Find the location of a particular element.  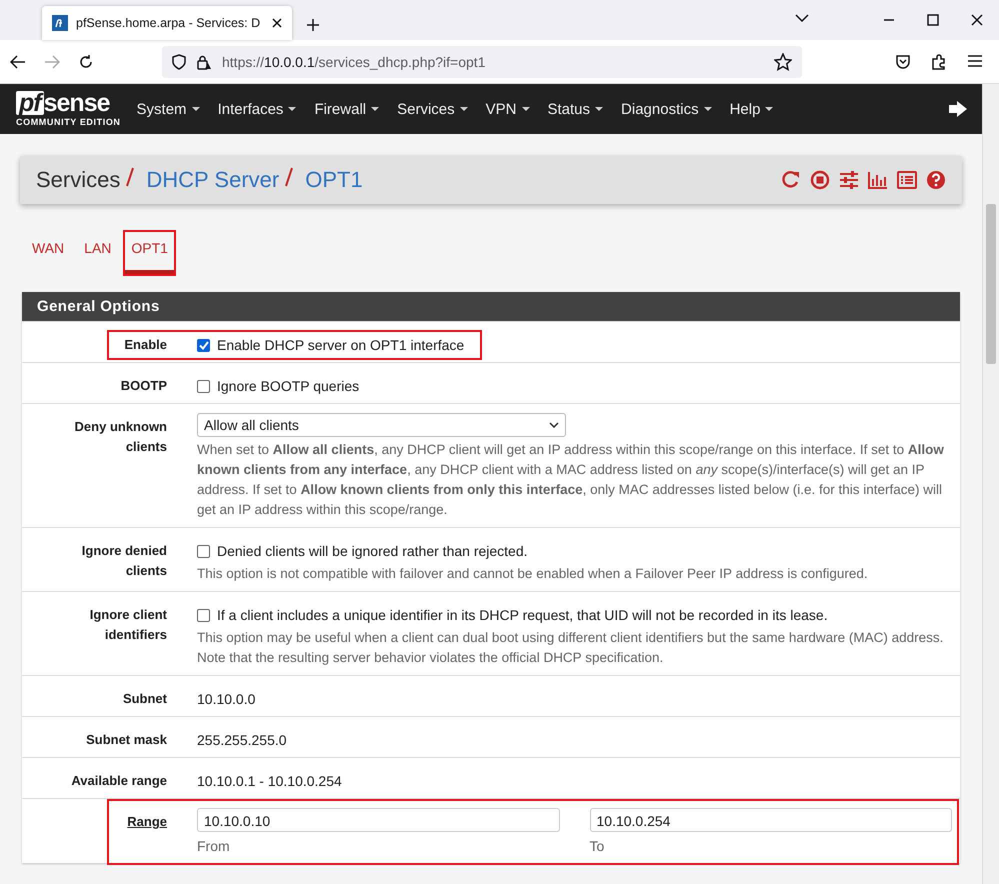

checkbox-label: Denied clients will be ignored rather than rejected. is located at coordinates (372, 551).